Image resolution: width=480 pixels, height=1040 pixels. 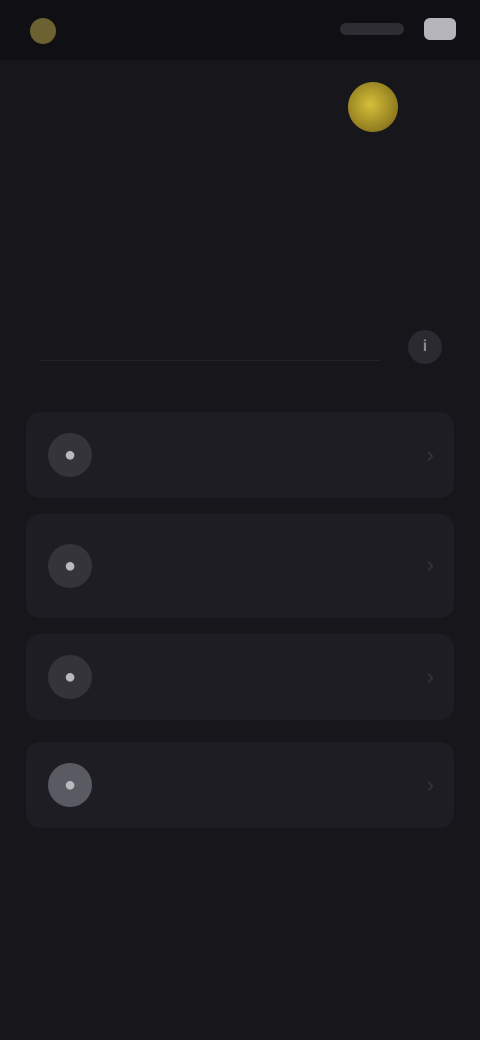 I want to click on info-icon: i, so click(x=425, y=346).